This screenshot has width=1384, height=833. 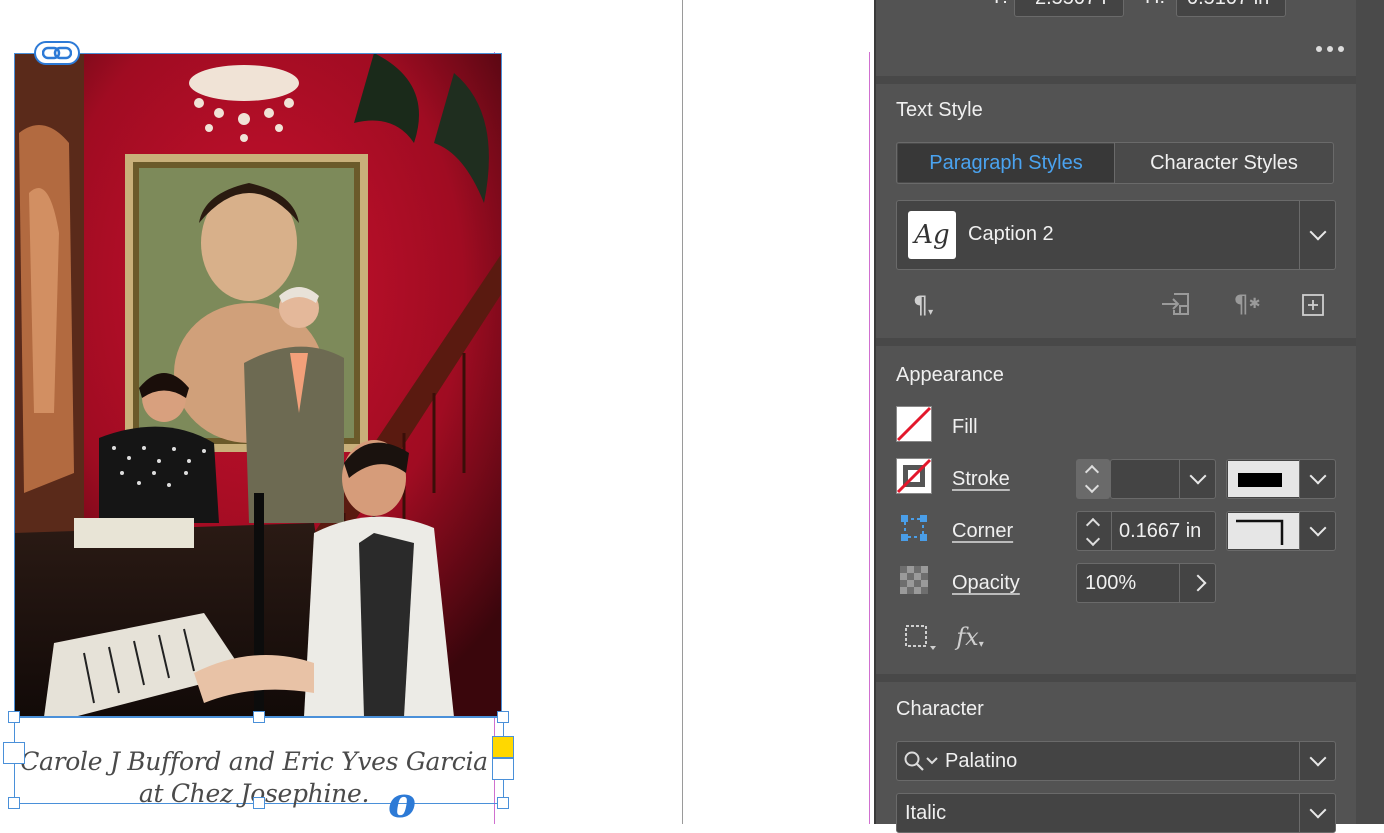 I want to click on paragraph-style-dropdown: Ag Caption 2, so click(x=1116, y=235).